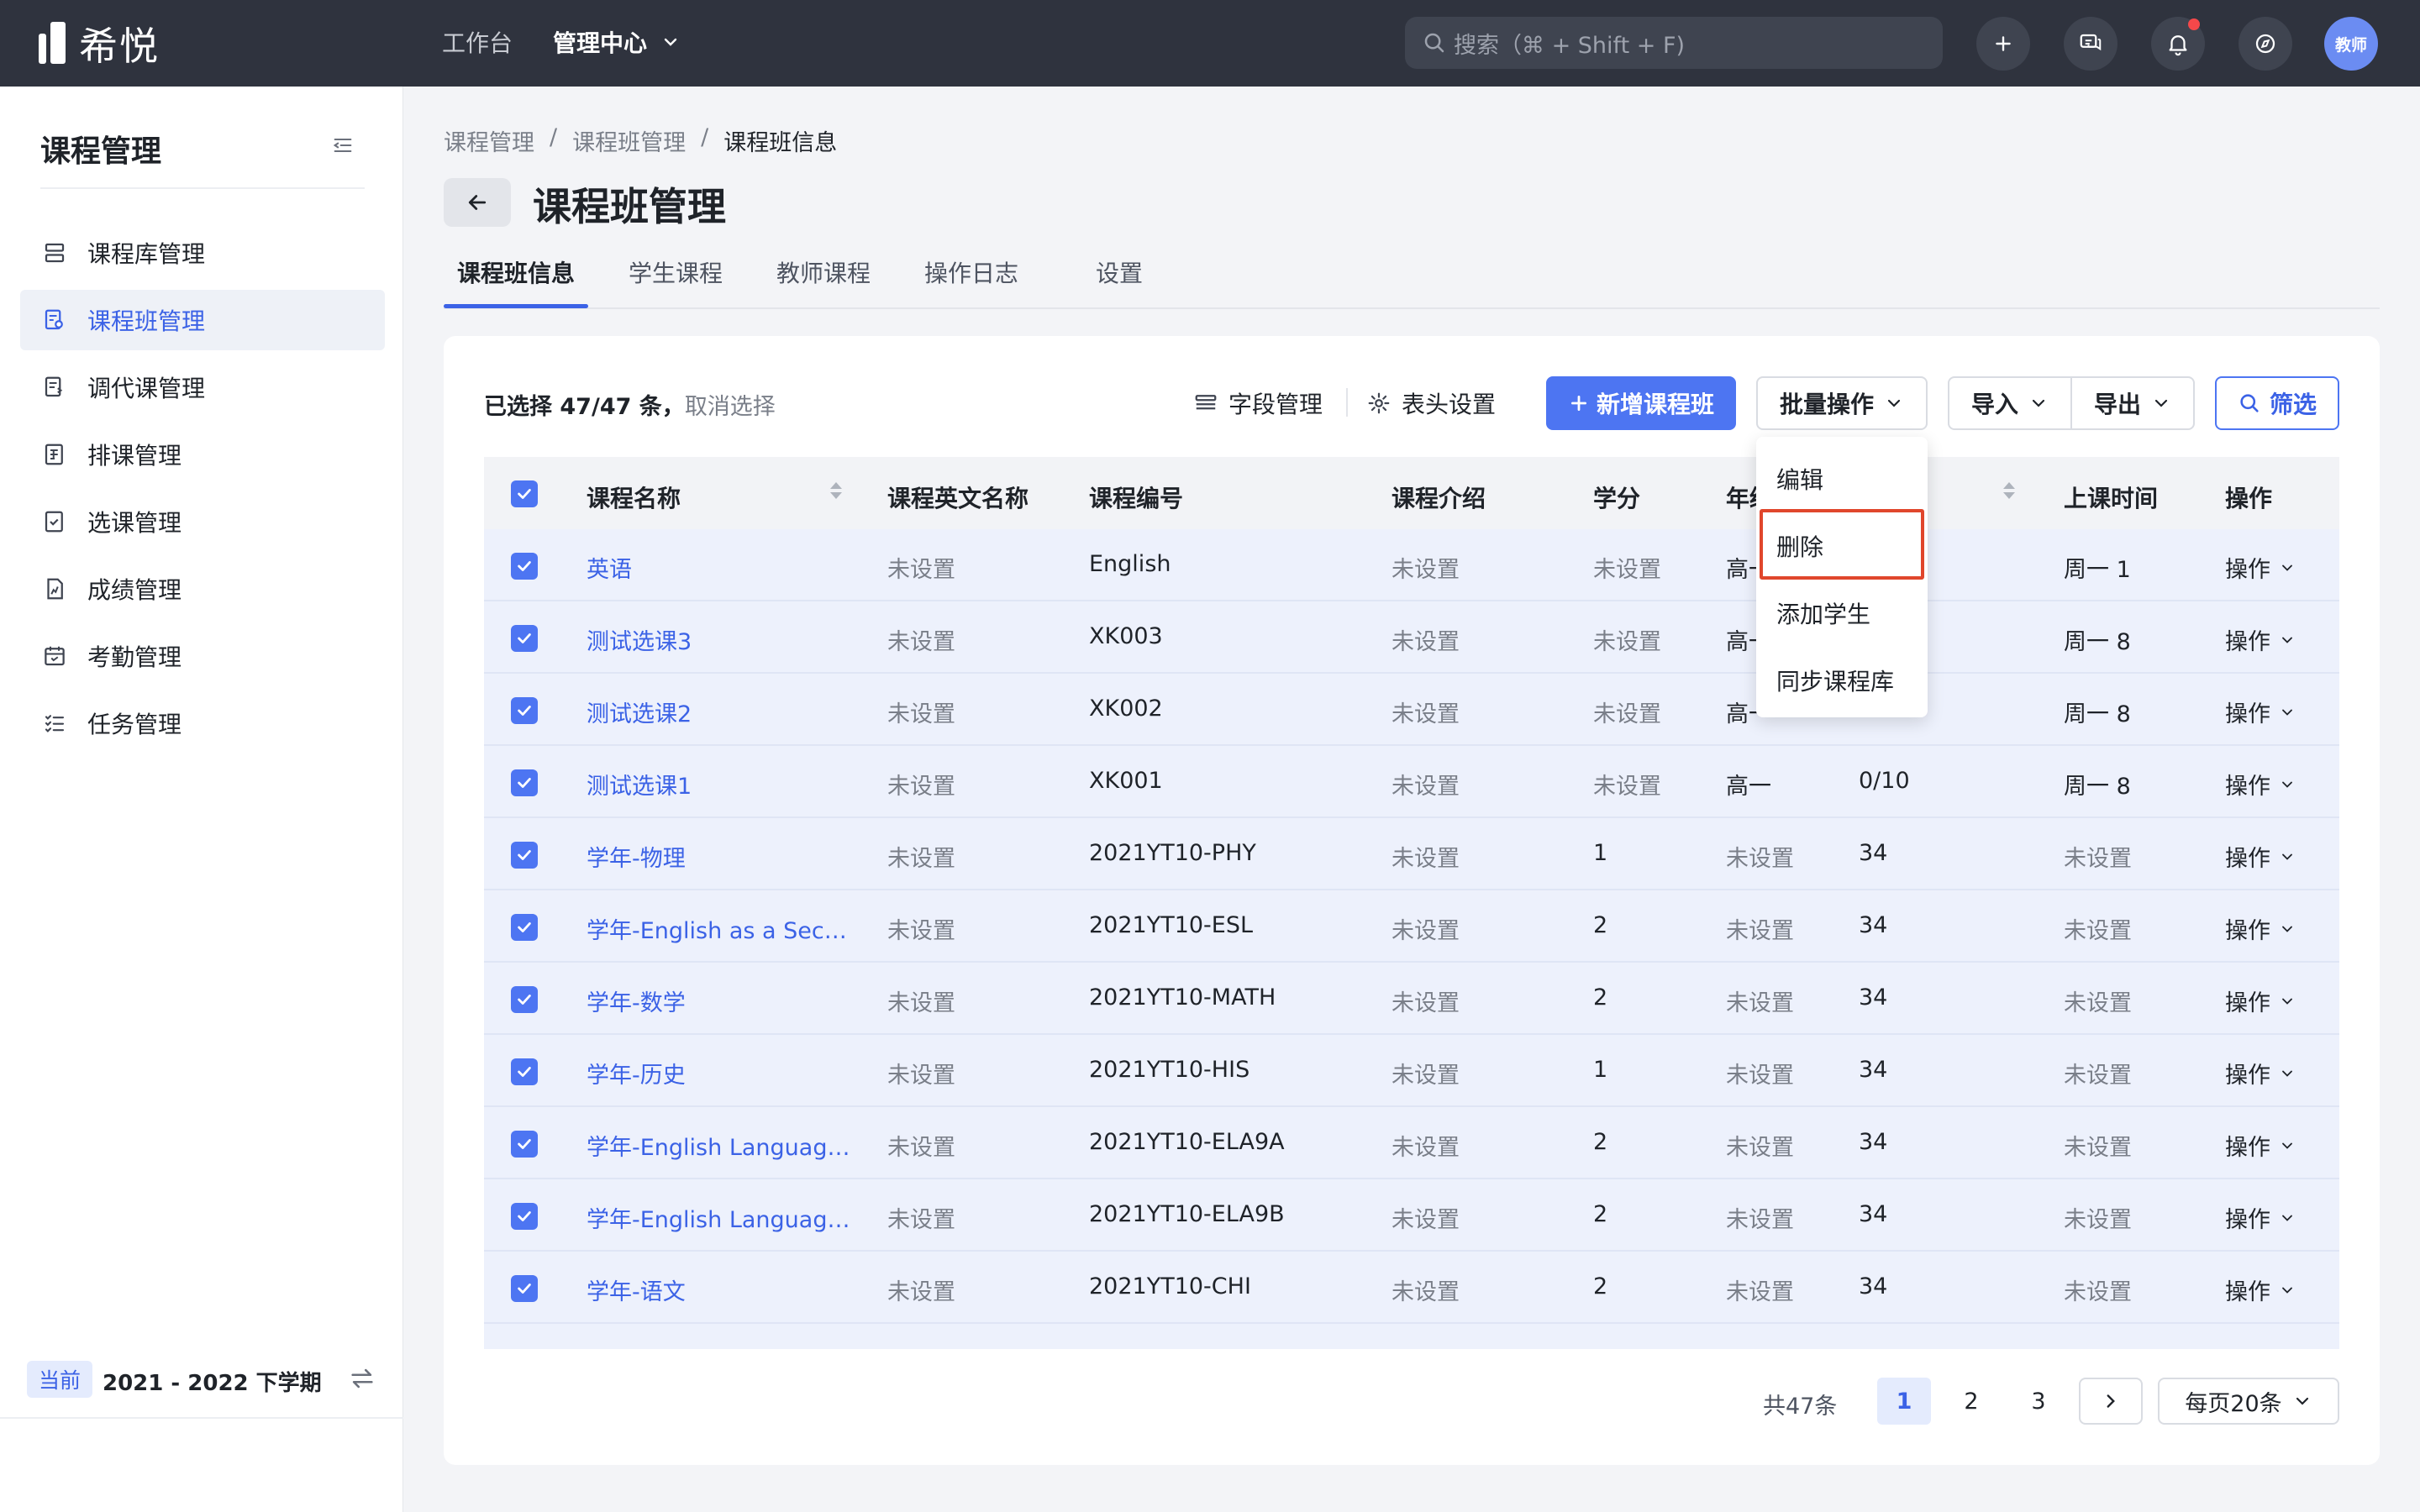 The height and width of the screenshot is (1512, 2420). Describe the element at coordinates (54, 656) in the screenshot. I see `calendar-icon` at that location.